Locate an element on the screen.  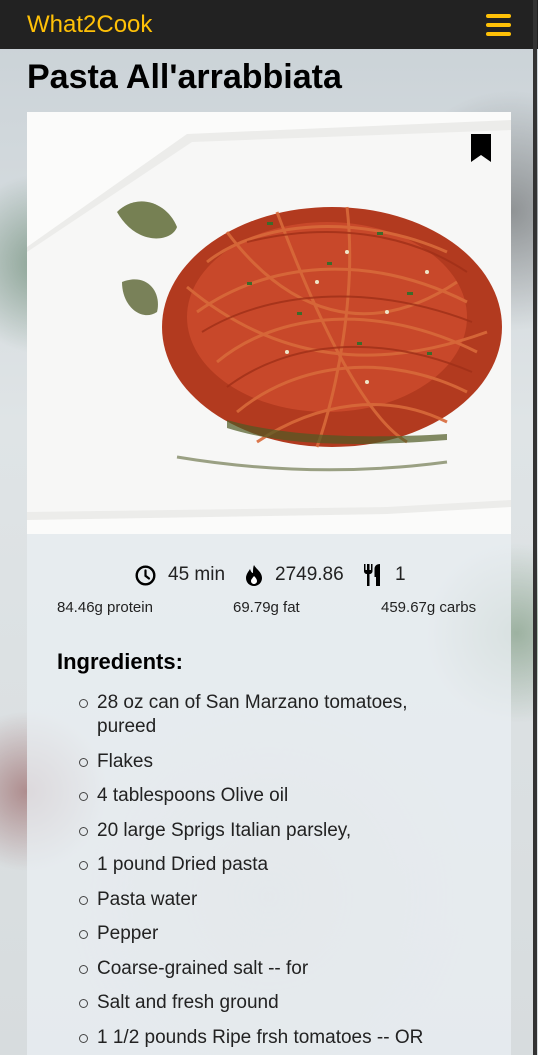
ingredient-item: Coarse-grained salt -- for is located at coordinates (262, 969).